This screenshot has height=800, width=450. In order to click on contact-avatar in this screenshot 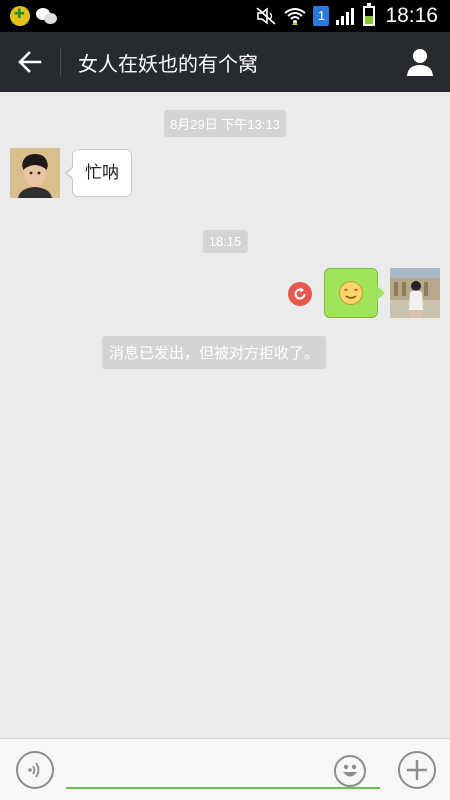, I will do `click(35, 173)`.